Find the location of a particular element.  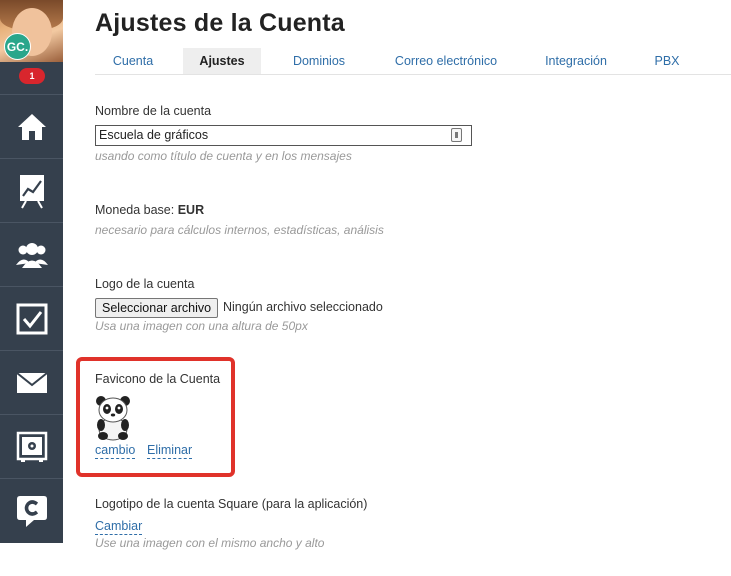

tab-ajustes: Ajustes is located at coordinates (222, 61).